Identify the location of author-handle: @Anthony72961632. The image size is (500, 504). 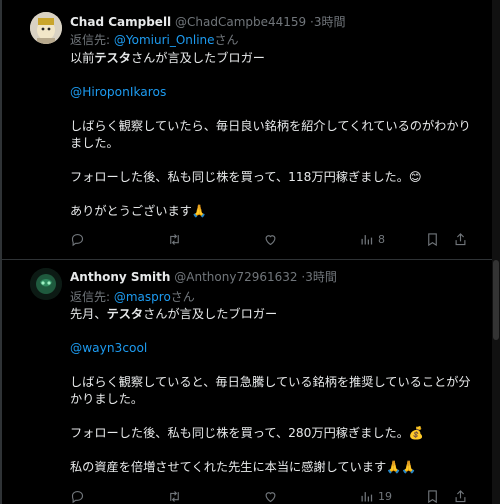
(235, 277).